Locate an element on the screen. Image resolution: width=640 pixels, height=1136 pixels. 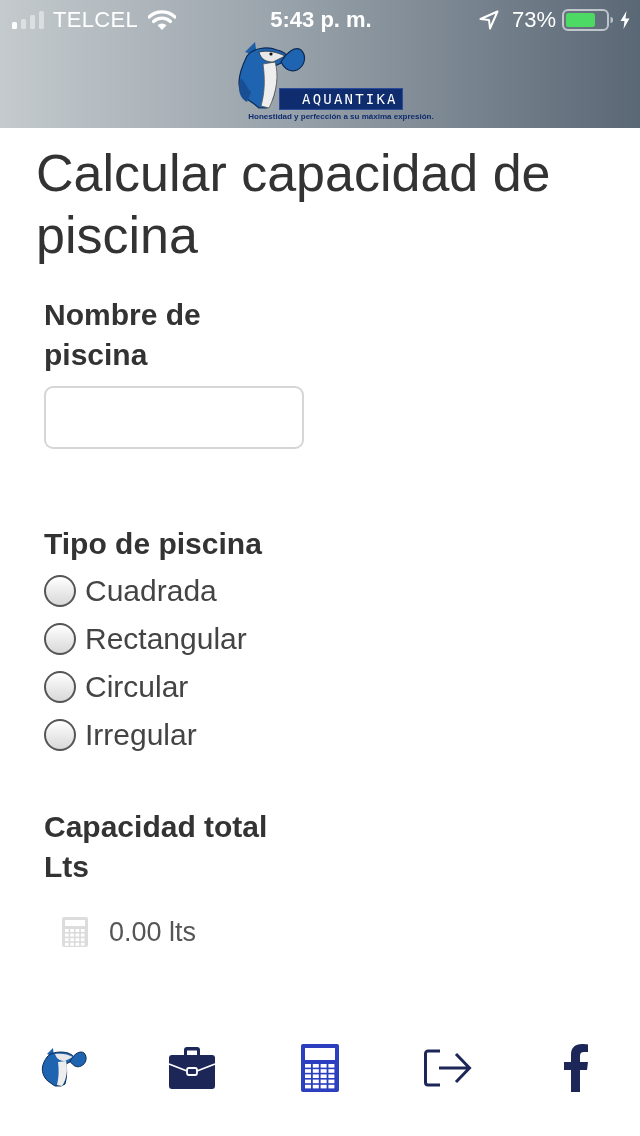
input-field is located at coordinates (174, 417).